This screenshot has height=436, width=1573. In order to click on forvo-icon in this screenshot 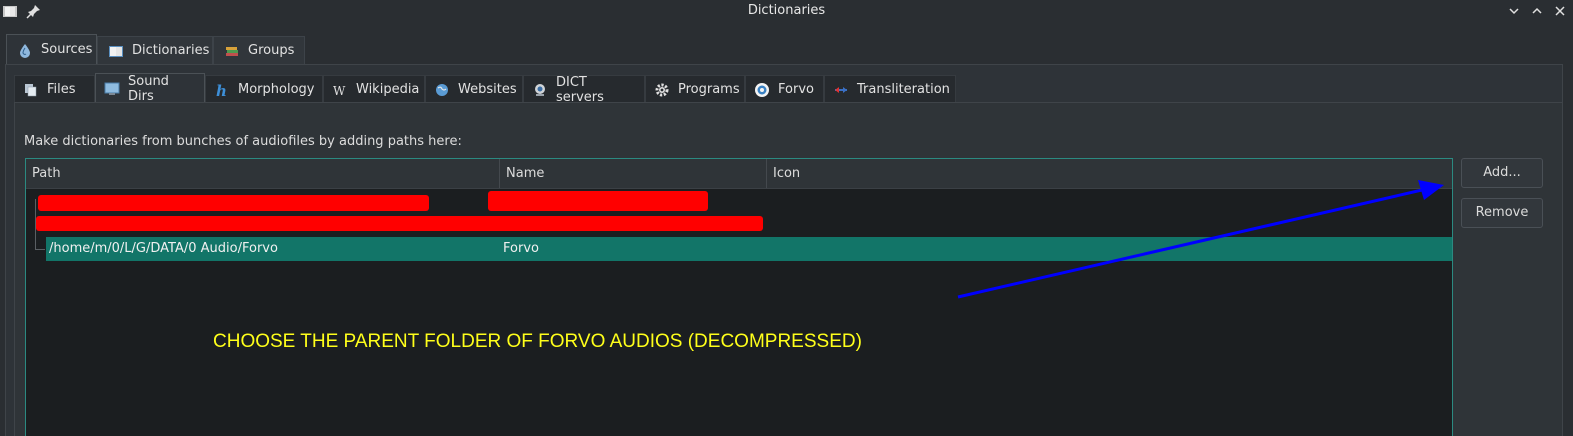, I will do `click(762, 90)`.